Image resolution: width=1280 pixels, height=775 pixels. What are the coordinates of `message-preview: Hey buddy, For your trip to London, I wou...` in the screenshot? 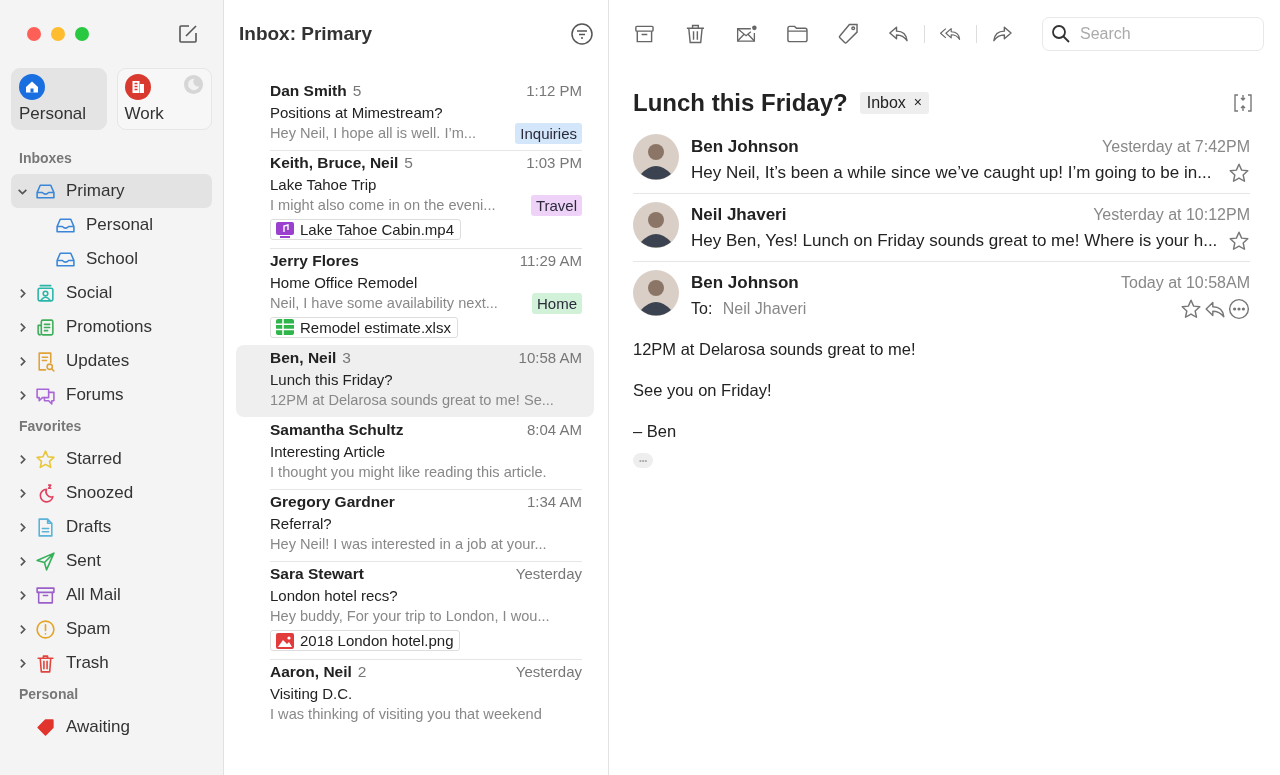 It's located at (410, 616).